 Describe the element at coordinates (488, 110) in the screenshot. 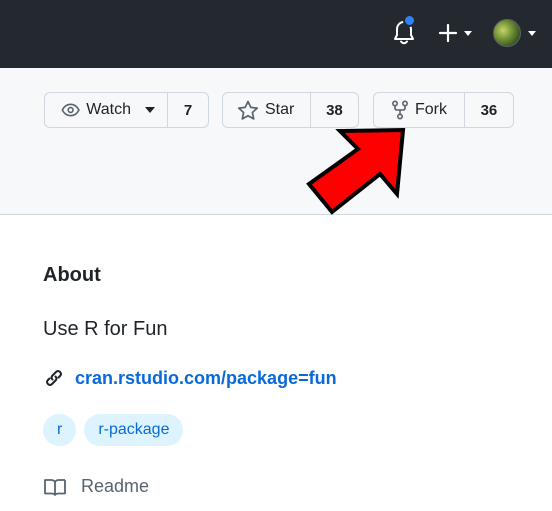

I see `fork-count: 36` at that location.